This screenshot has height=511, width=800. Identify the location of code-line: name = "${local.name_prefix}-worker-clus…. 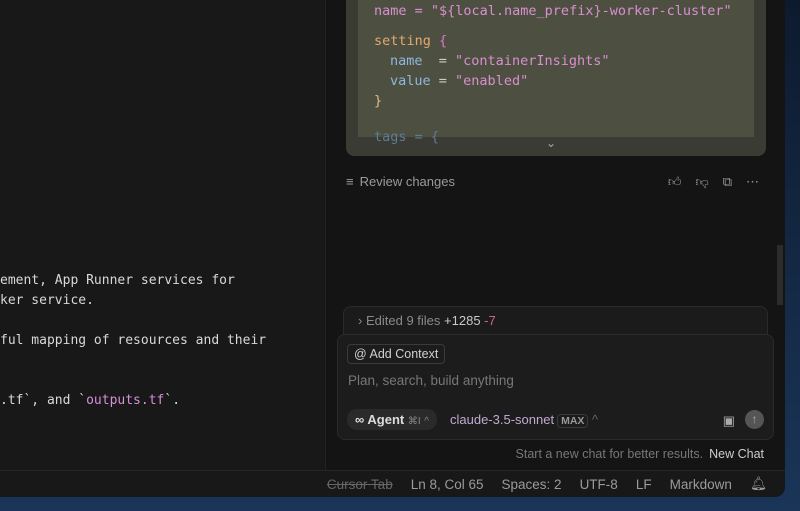
(553, 11).